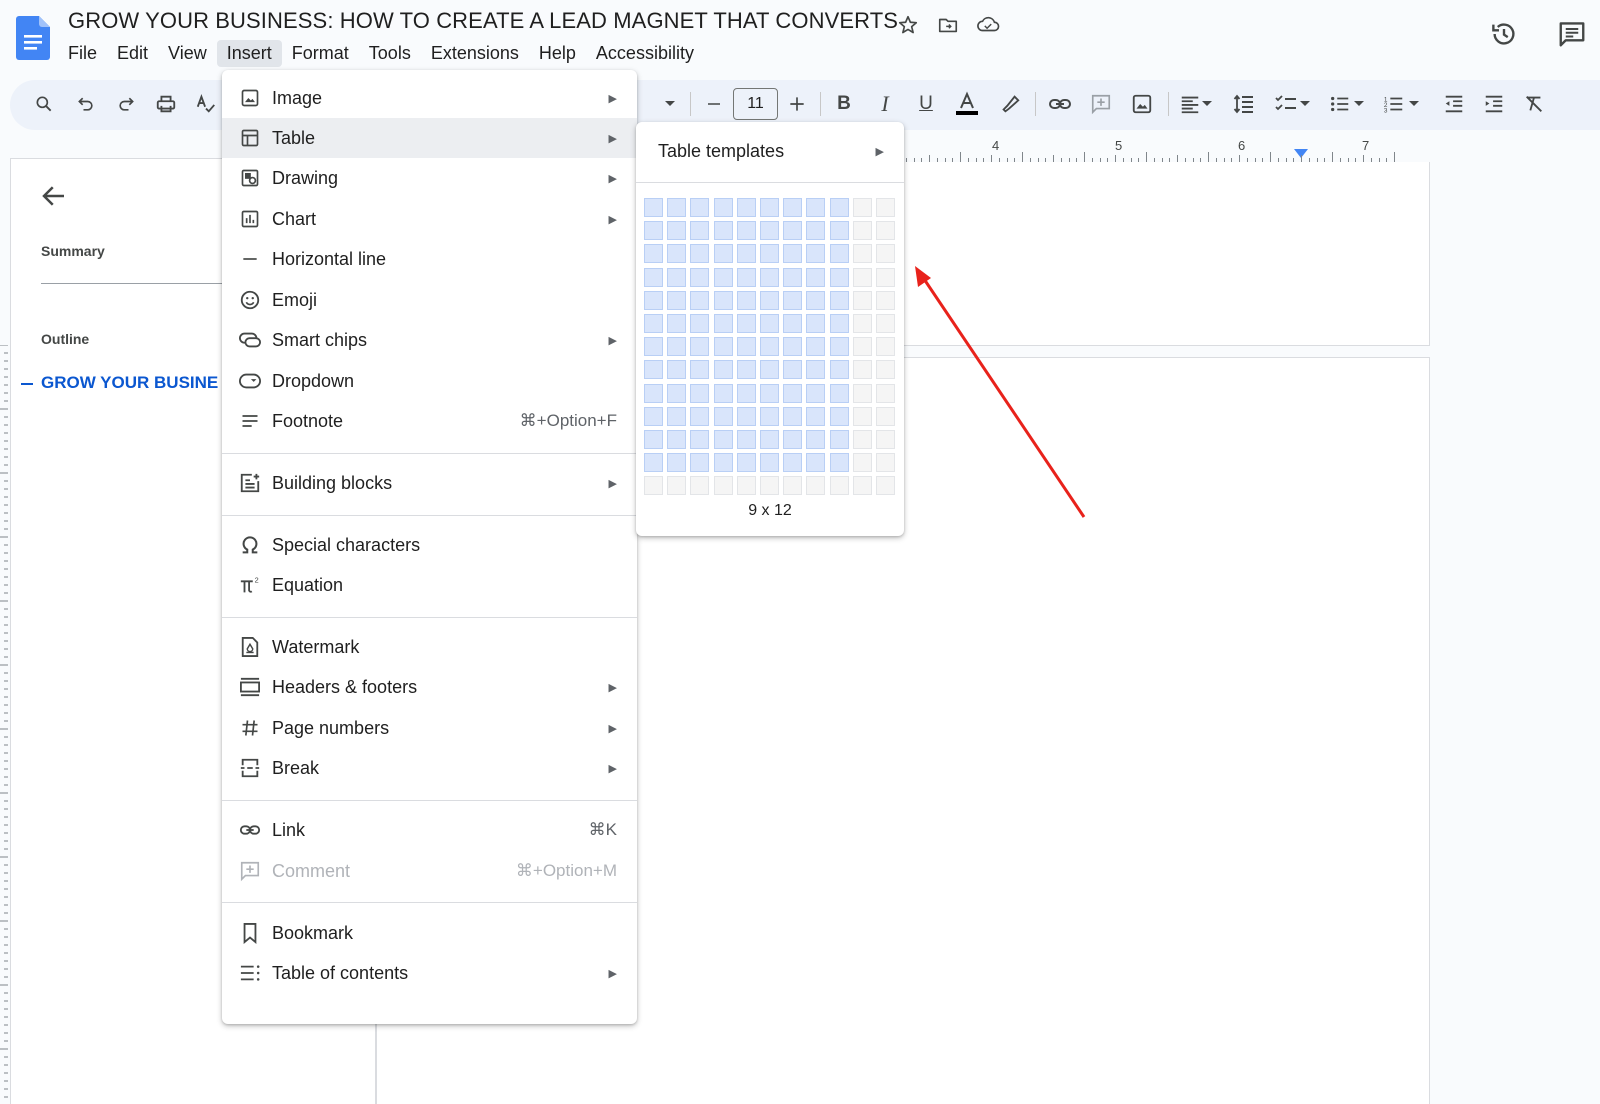 This screenshot has width=1600, height=1104. What do you see at coordinates (429, 300) in the screenshot?
I see `menu-item-emoji: Emoji` at bounding box center [429, 300].